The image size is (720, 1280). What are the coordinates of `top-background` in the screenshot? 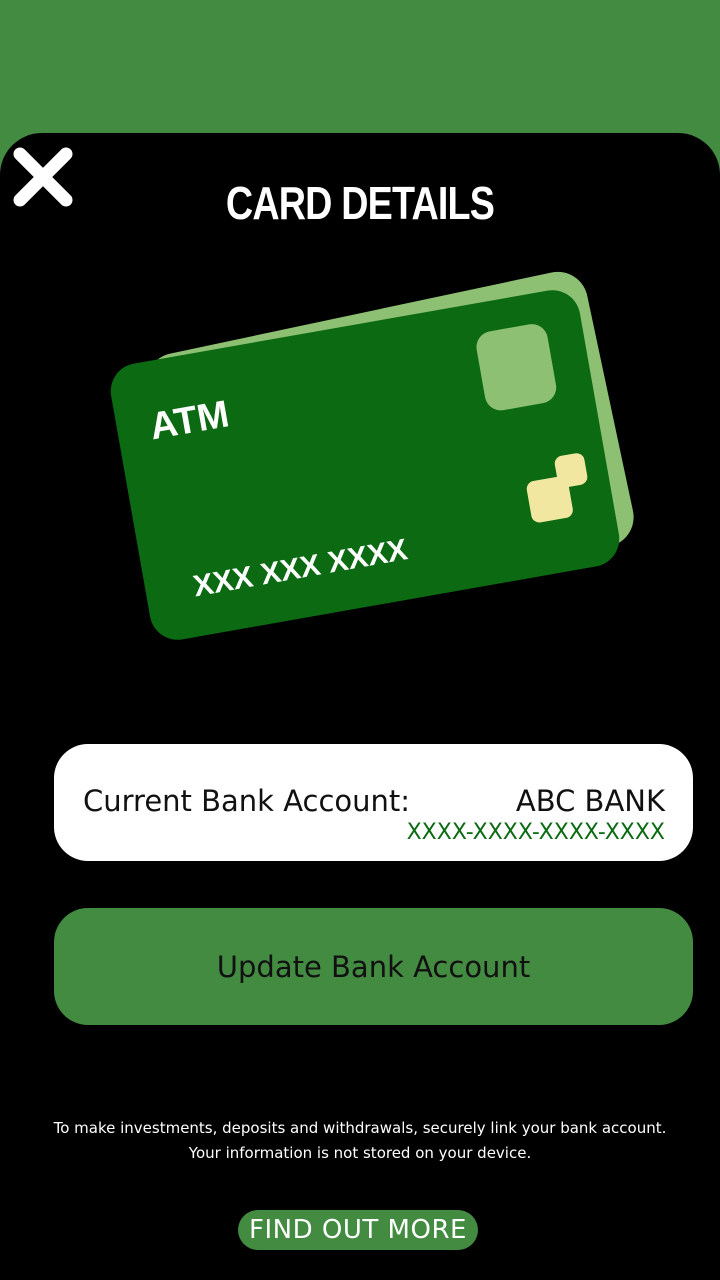 It's located at (360, 70).